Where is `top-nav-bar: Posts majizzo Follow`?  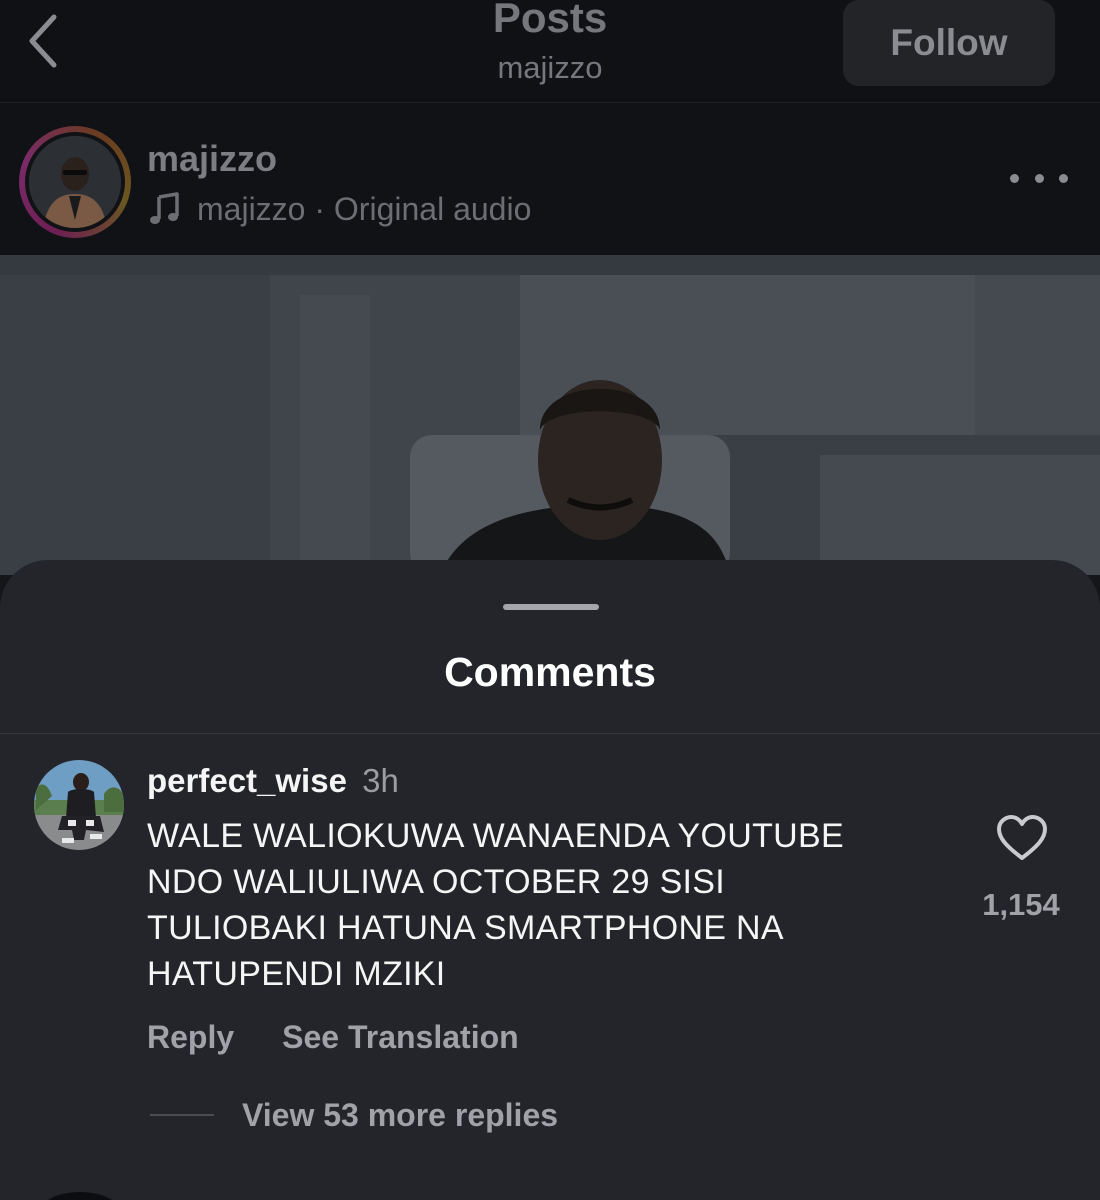
top-nav-bar: Posts majizzo Follow is located at coordinates (550, 51).